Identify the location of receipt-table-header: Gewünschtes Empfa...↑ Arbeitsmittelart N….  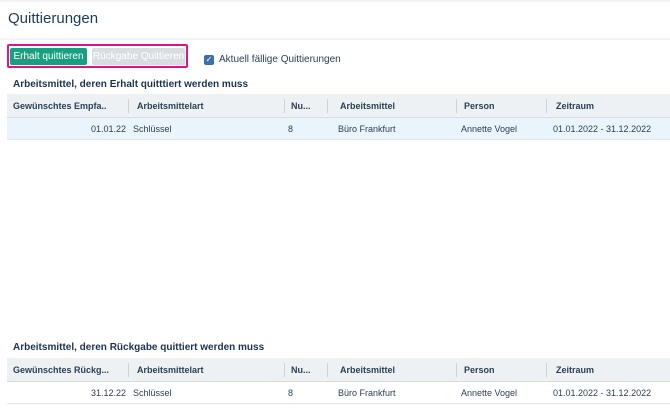
(338, 106).